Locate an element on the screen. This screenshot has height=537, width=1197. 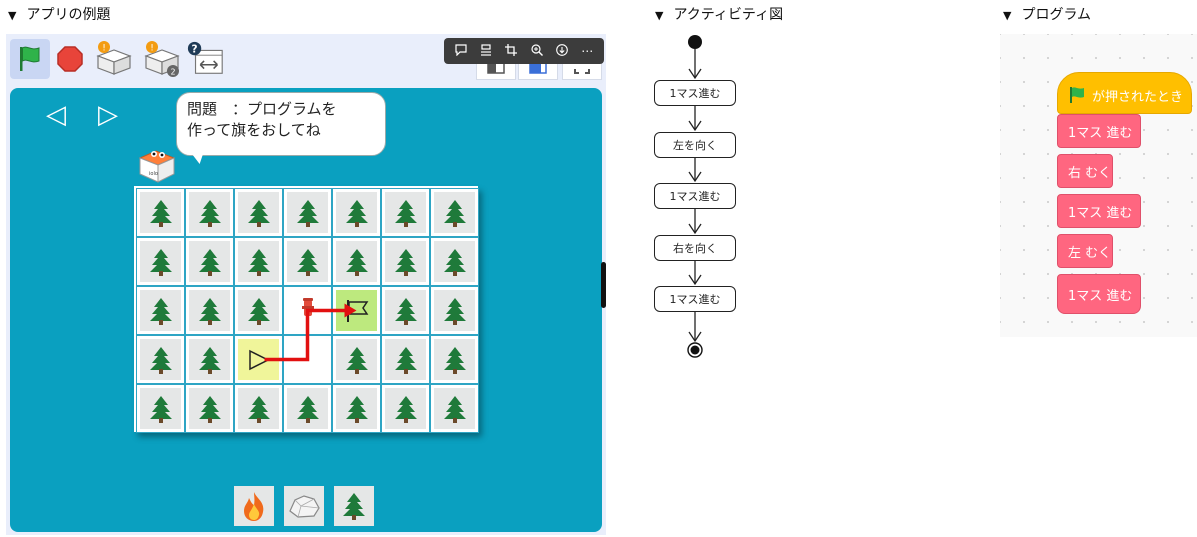
turn-right-block: 右 むく is located at coordinates (1085, 171).